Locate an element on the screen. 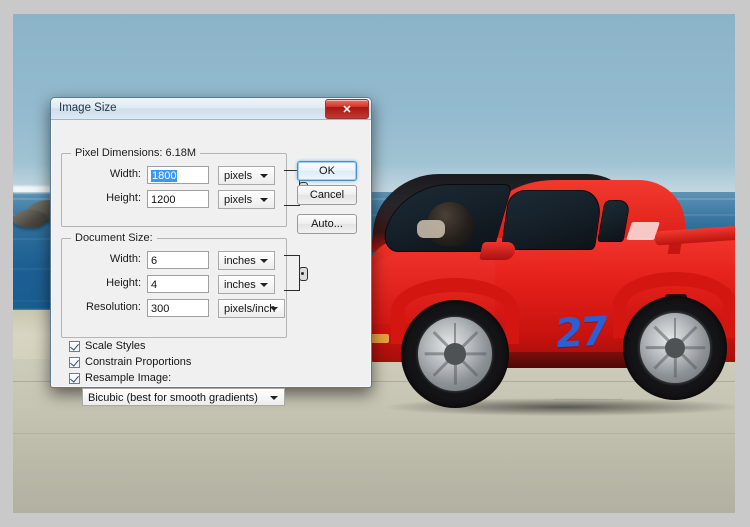 This screenshot has height=527, width=750. dialog-titlebar: Image Size ✕ is located at coordinates (211, 109).